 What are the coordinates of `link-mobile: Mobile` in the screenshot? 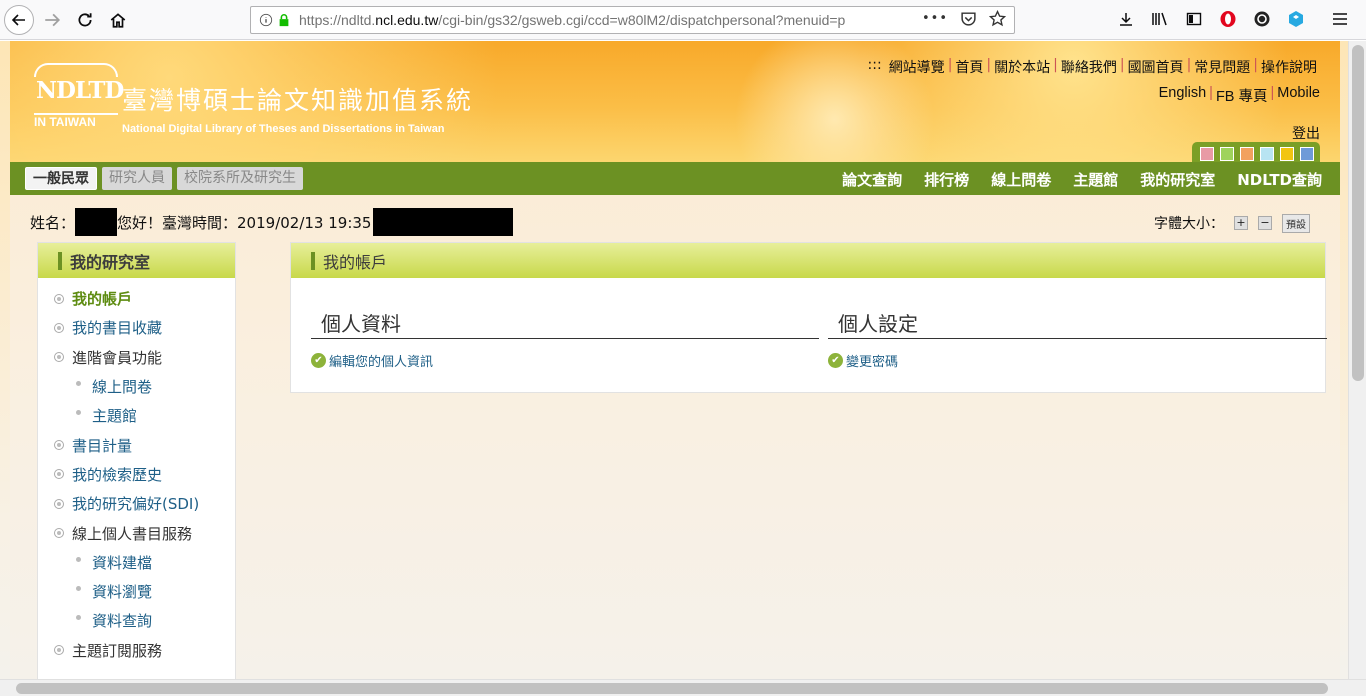 It's located at (1298, 95).